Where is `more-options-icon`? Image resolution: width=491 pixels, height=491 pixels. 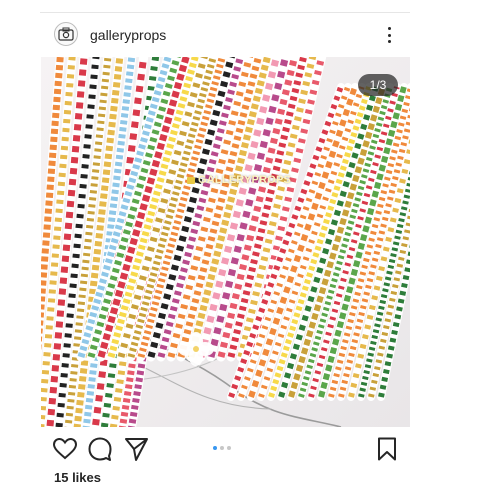
more-options-icon is located at coordinates (389, 35).